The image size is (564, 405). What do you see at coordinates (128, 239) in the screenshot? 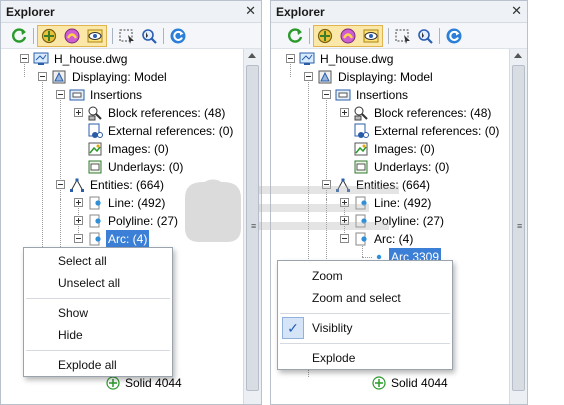
I see `tree-label-arc-selected: Arc: (4)` at bounding box center [128, 239].